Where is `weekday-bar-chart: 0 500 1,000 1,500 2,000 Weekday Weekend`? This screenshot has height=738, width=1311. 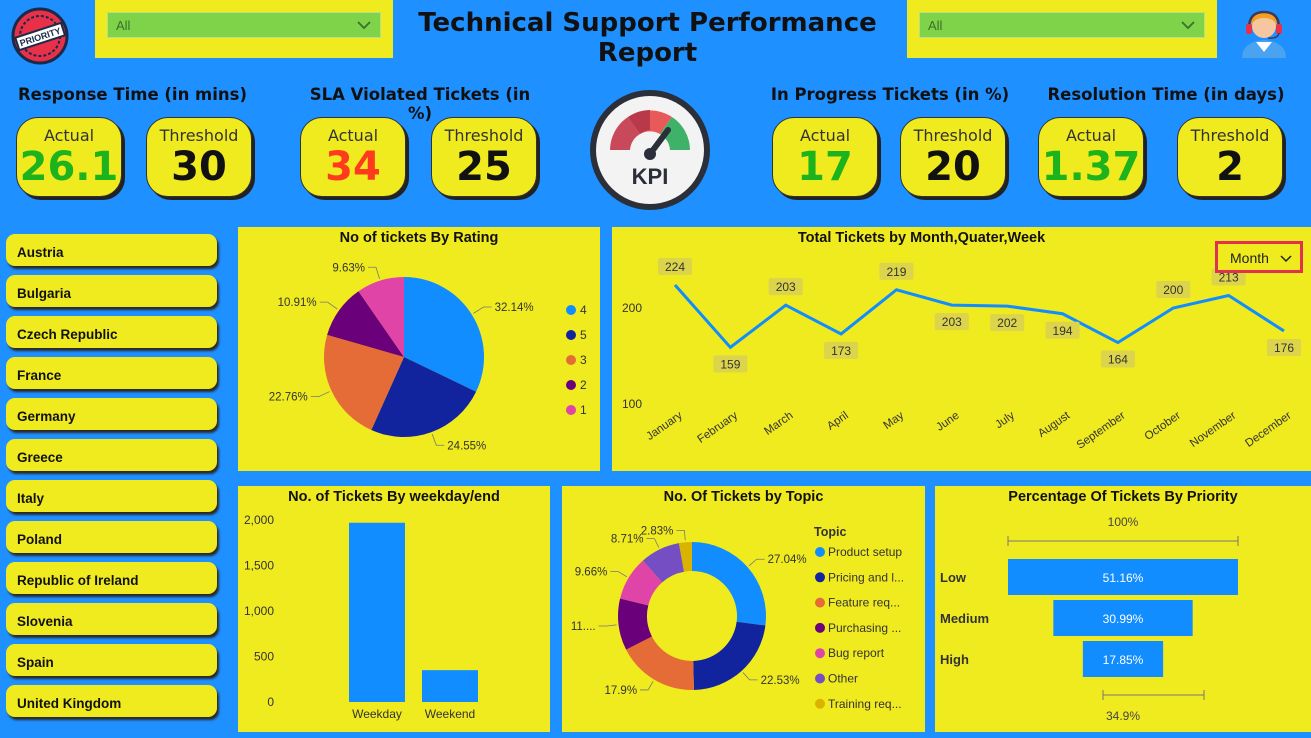 weekday-bar-chart: 0 500 1,000 1,500 2,000 Weekday Weekend is located at coordinates (361, 617).